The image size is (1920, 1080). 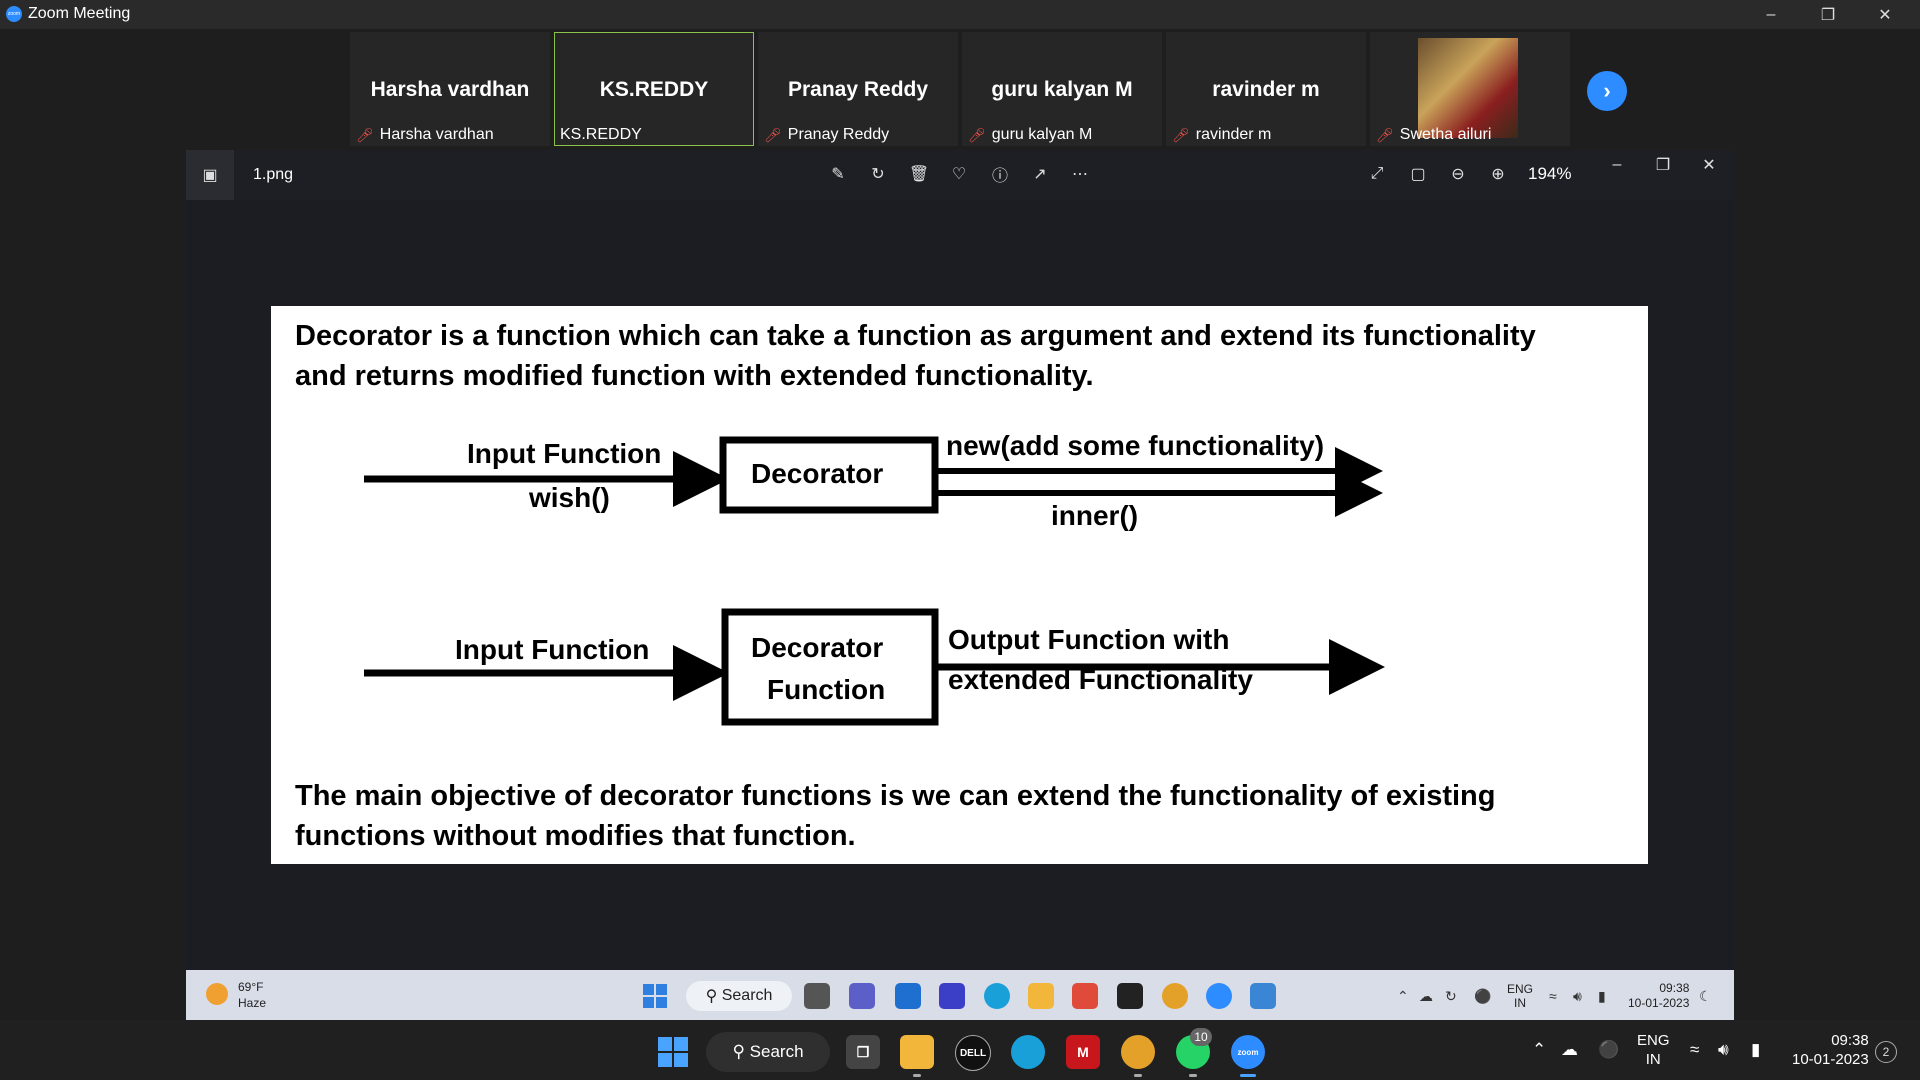 What do you see at coordinates (838, 134) in the screenshot?
I see `participant-name-label: Pranay Reddy` at bounding box center [838, 134].